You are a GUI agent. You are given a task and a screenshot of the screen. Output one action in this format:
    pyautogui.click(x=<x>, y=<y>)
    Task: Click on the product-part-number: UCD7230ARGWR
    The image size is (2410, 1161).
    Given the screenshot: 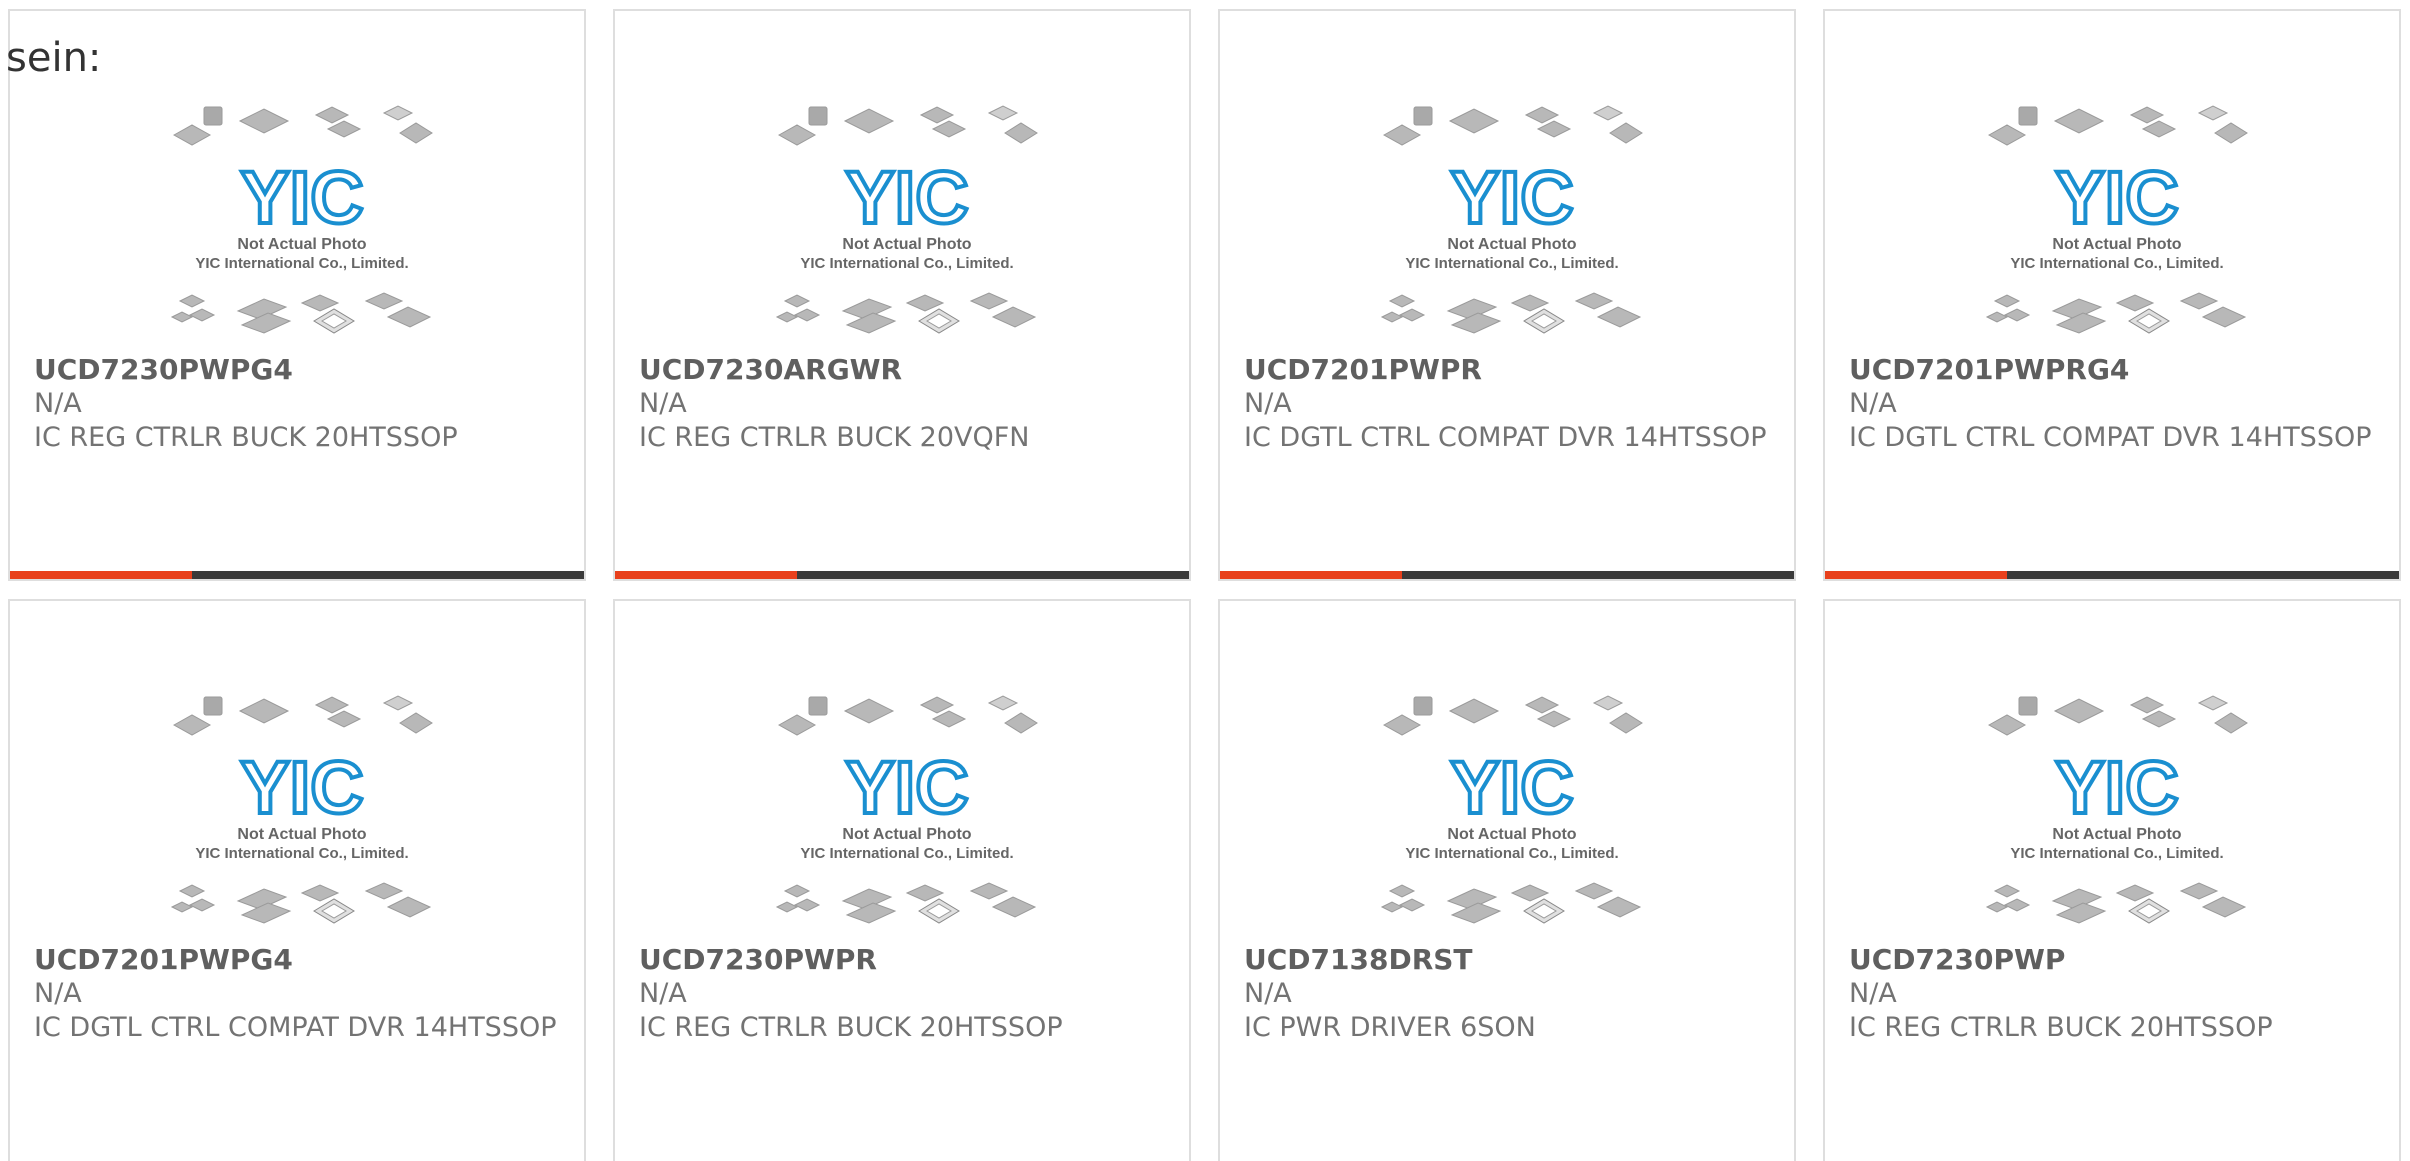 What is the action you would take?
    pyautogui.click(x=904, y=370)
    